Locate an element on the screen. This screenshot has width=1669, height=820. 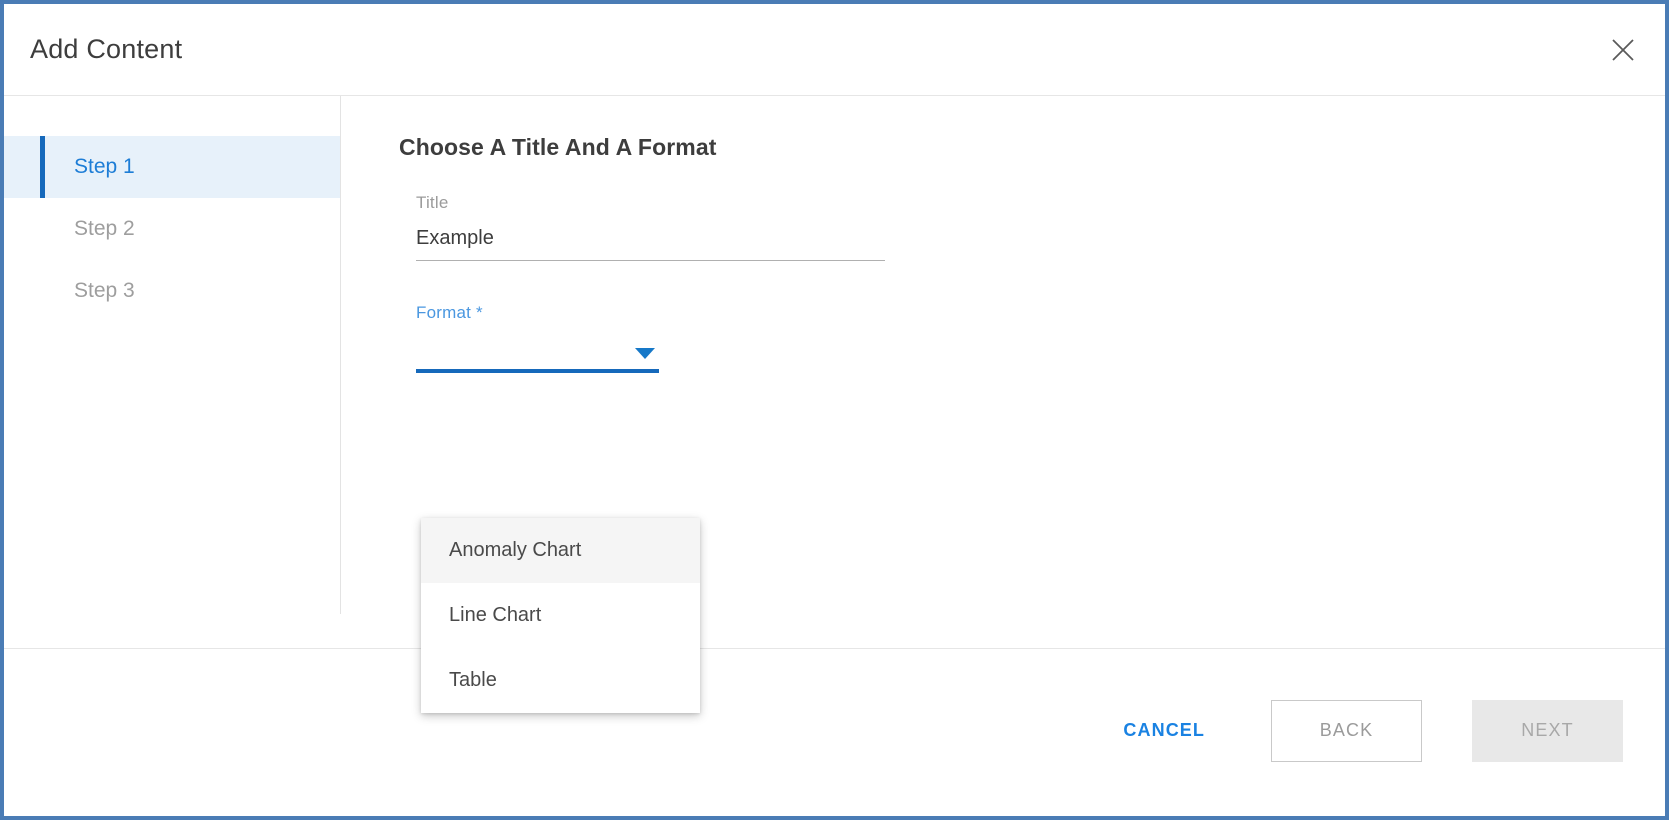
dropdown-item-anomaly-chart: Anomaly Chart is located at coordinates (560, 550).